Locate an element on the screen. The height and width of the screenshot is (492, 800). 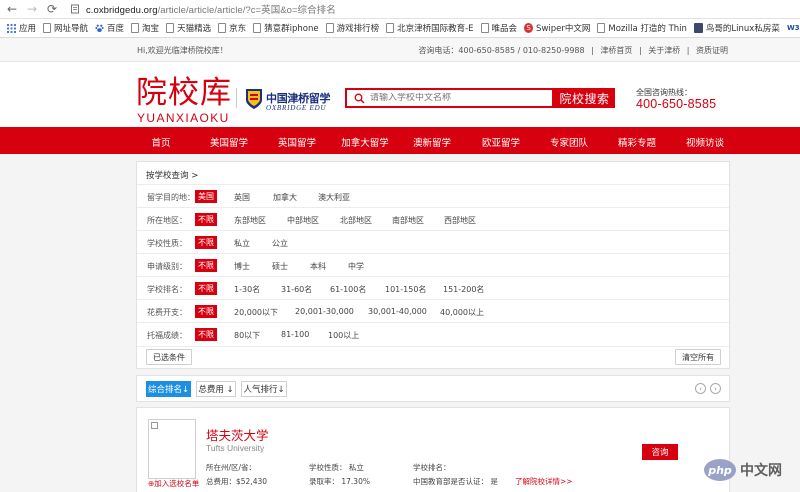
filter-option: 中学 is located at coordinates (356, 266).